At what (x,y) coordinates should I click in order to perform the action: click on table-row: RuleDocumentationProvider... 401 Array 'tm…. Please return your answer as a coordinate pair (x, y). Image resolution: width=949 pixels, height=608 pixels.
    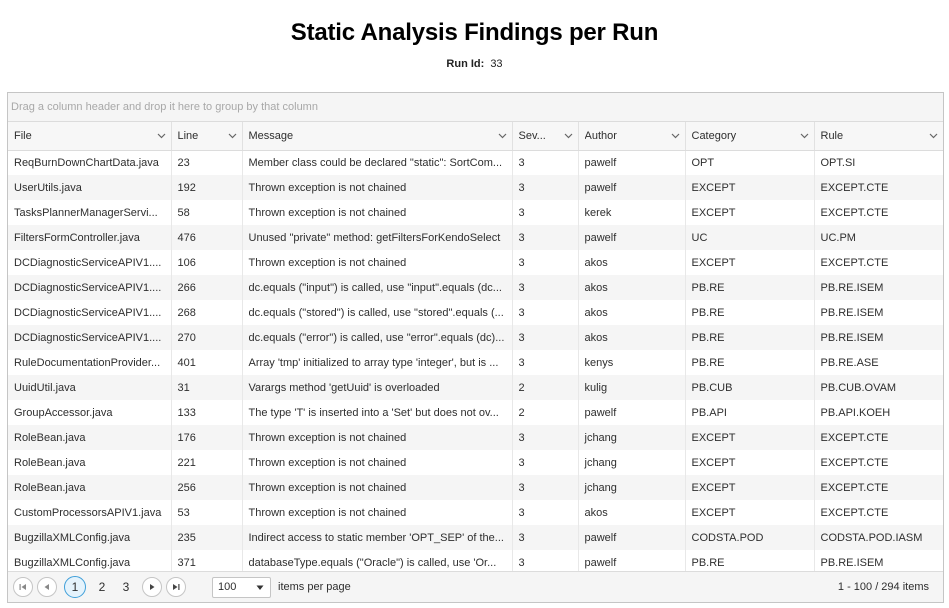
    Looking at the image, I should click on (475, 362).